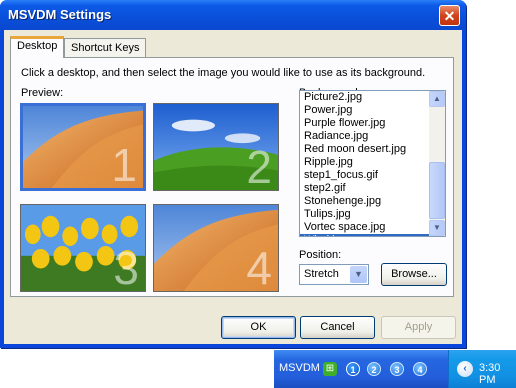  I want to click on clock: 3:30 PM, so click(497, 374).